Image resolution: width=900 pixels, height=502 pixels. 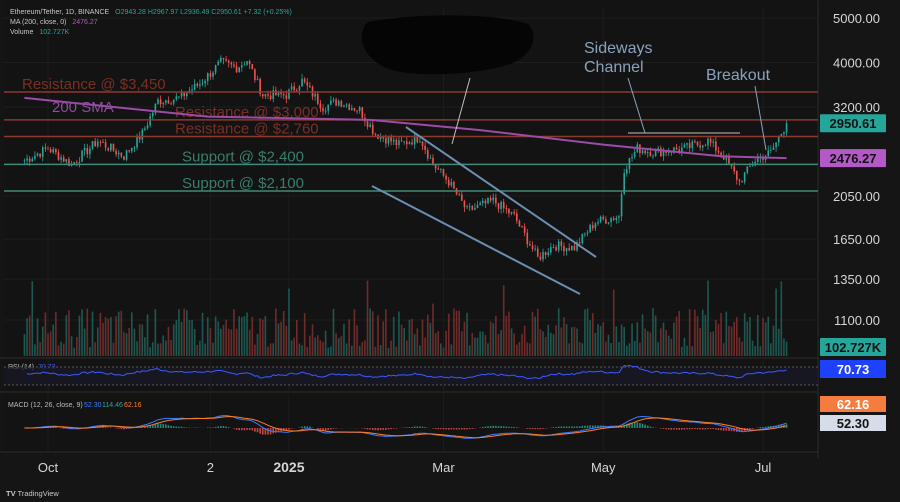 What do you see at coordinates (853, 423) in the screenshot?
I see `macd-tag: 52.30` at bounding box center [853, 423].